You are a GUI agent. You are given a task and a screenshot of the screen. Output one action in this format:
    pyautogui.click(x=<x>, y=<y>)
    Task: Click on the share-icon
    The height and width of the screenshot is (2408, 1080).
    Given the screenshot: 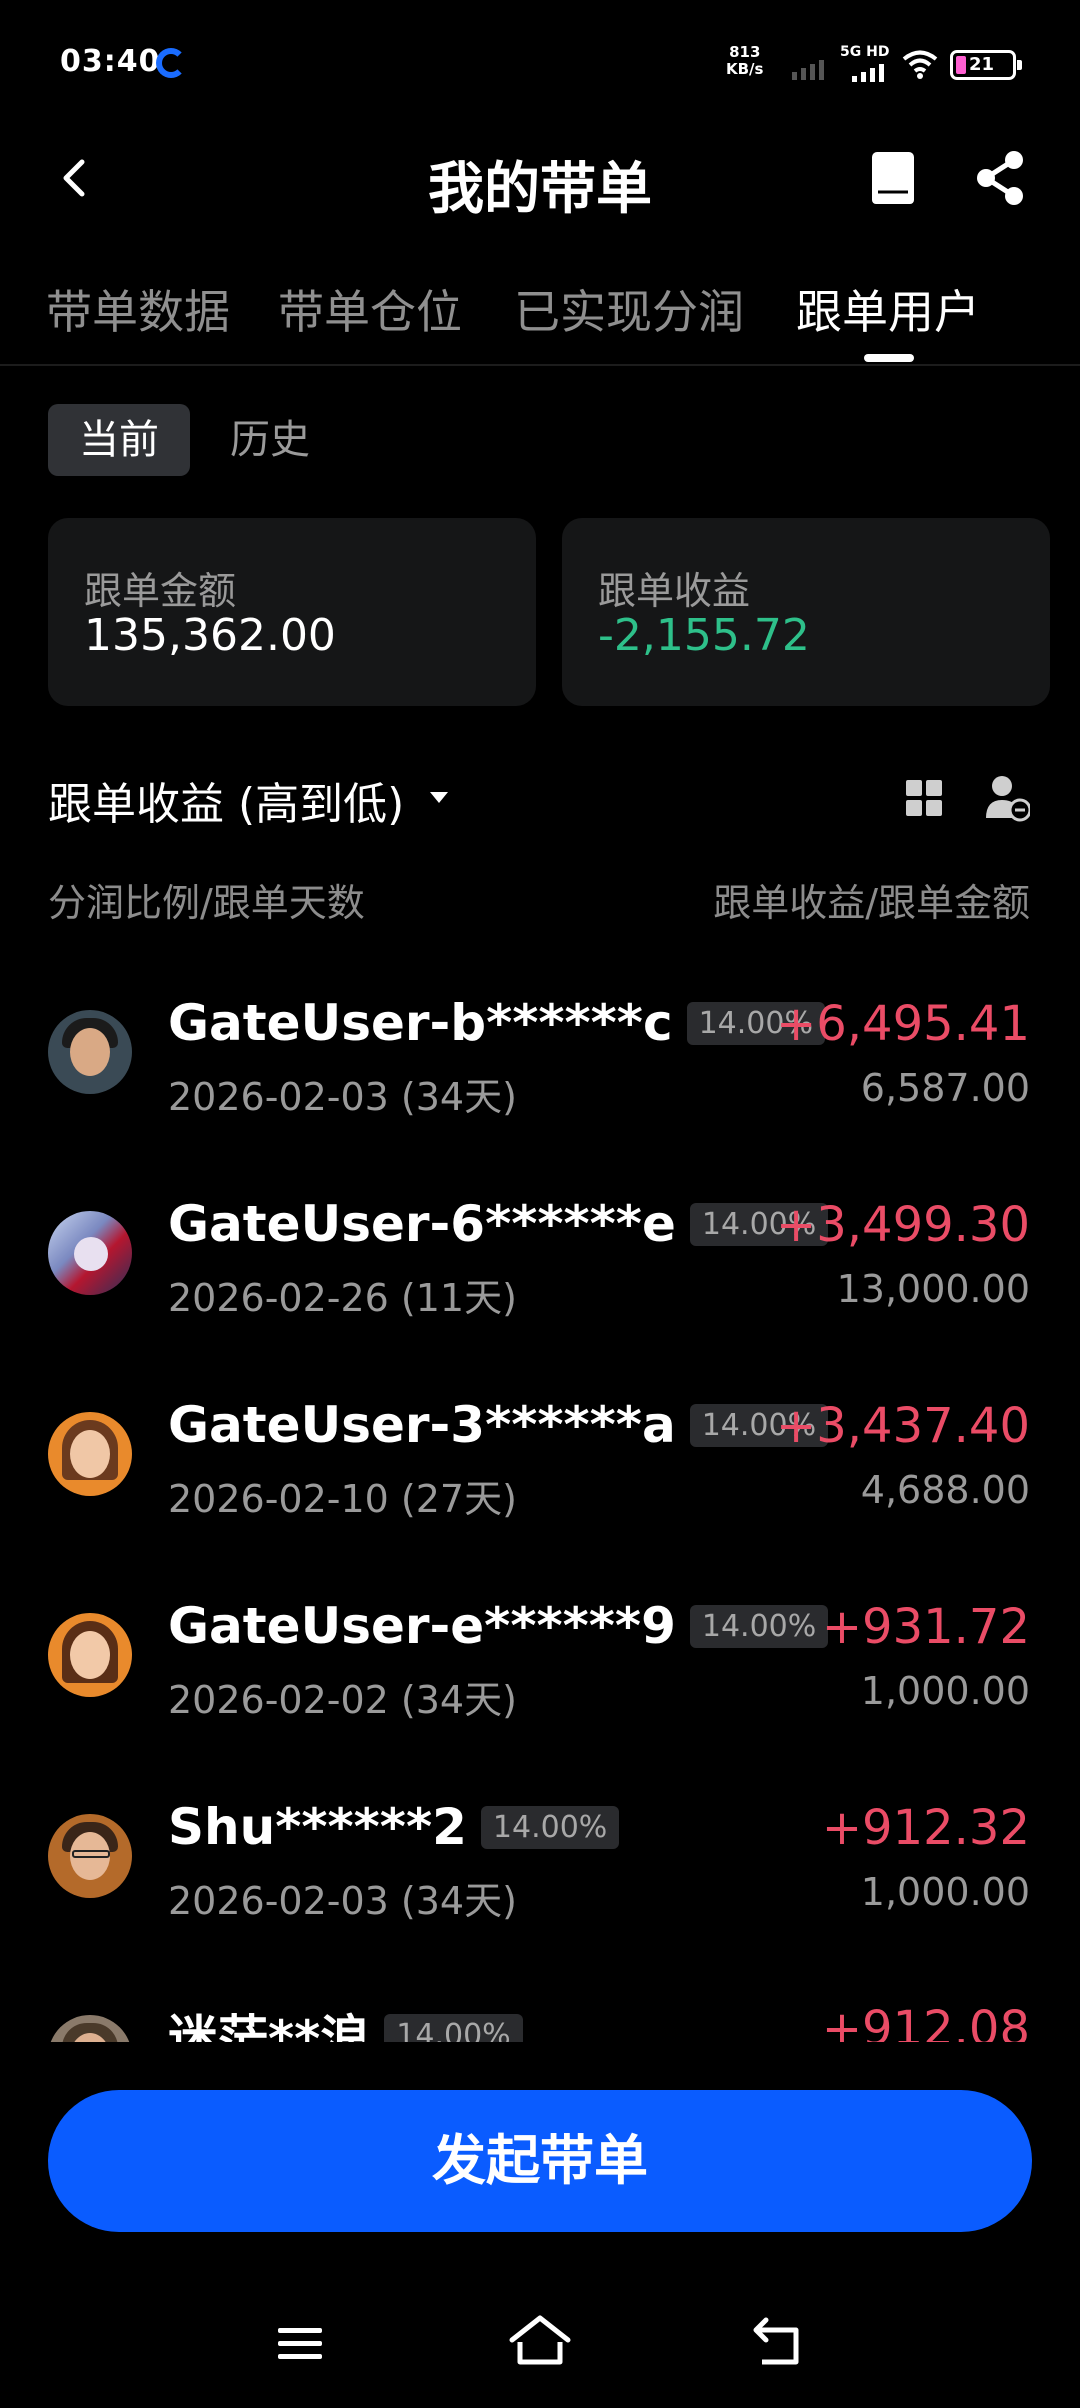 What is the action you would take?
    pyautogui.click(x=1000, y=178)
    